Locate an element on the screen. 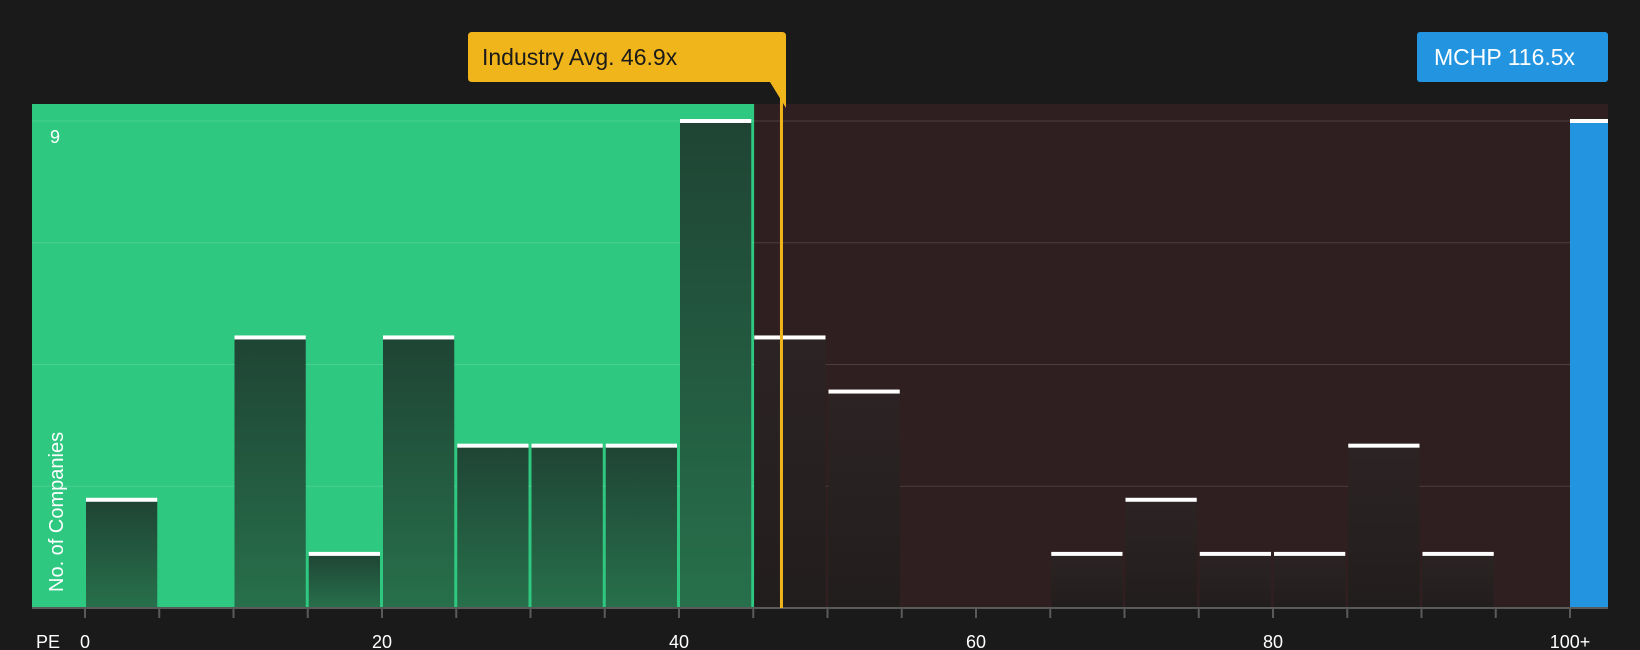  y-tick-label: 9 is located at coordinates (55, 137).